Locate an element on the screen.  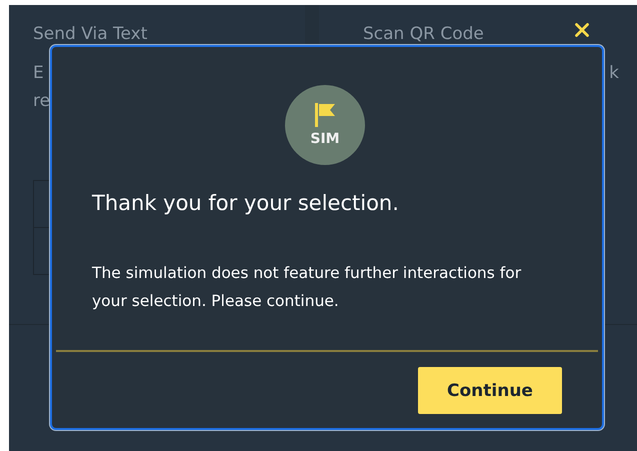
flag-icon is located at coordinates (325, 115).